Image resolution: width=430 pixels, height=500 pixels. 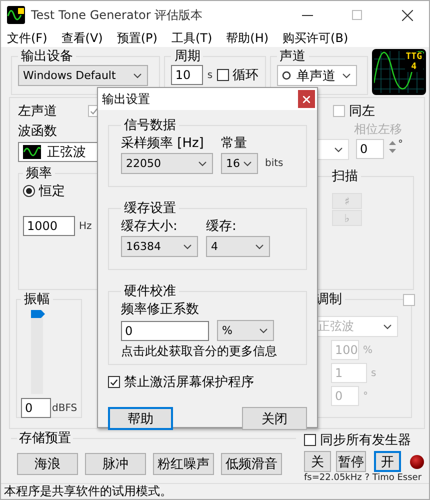 I want to click on slider-track, so click(x=37, y=352).